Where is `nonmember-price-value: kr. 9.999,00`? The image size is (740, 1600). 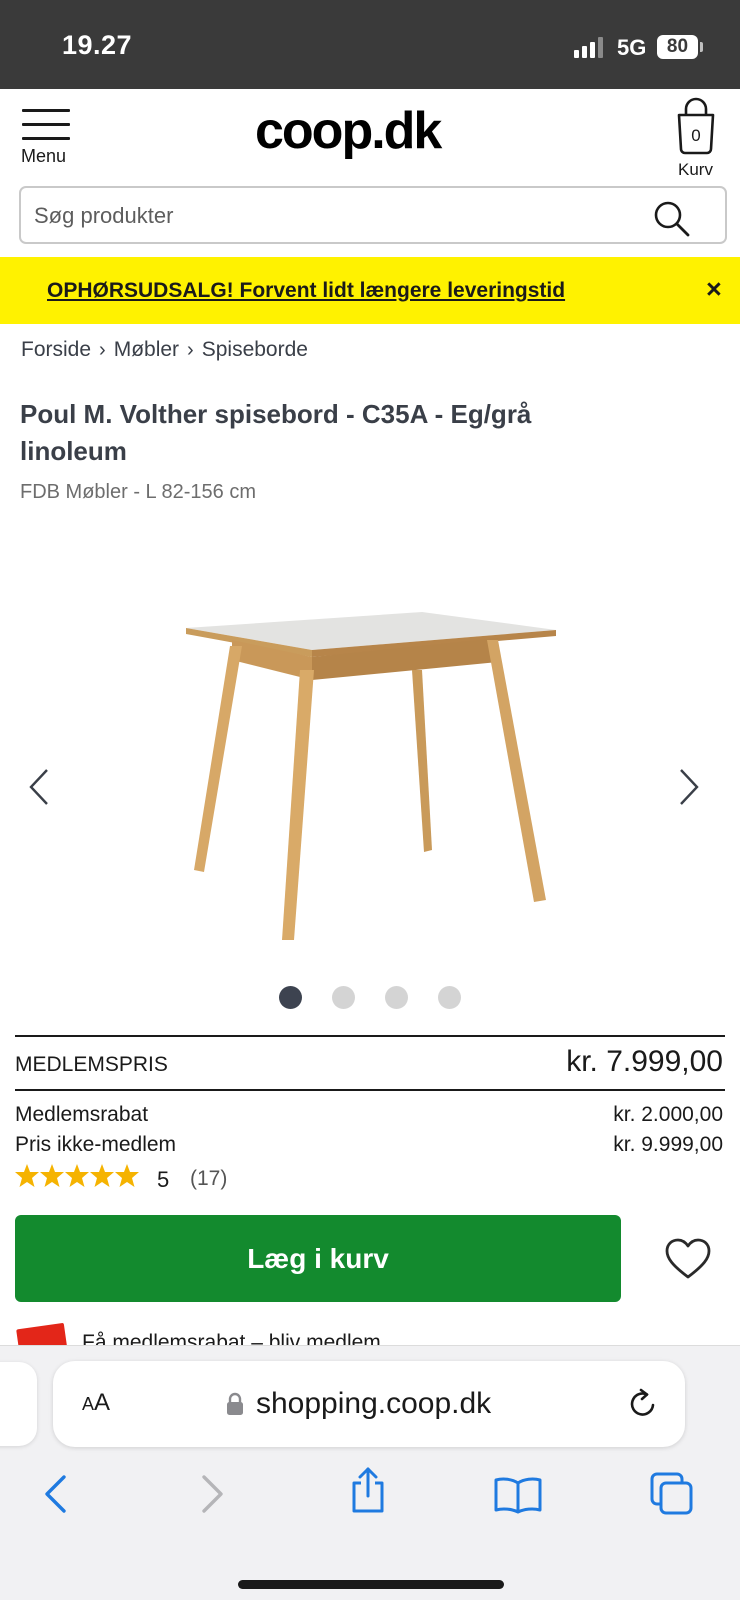 nonmember-price-value: kr. 9.999,00 is located at coordinates (668, 1144).